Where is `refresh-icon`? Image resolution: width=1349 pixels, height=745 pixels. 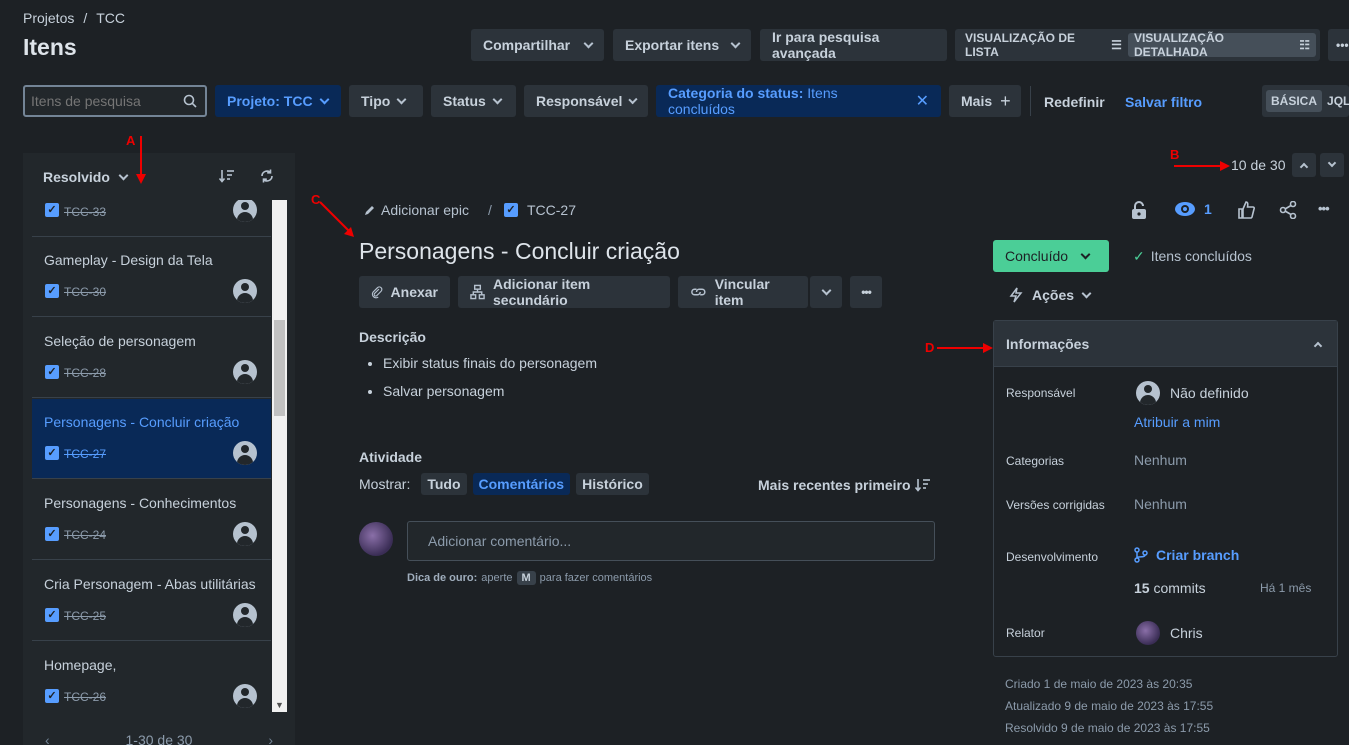
refresh-icon is located at coordinates (267, 176).